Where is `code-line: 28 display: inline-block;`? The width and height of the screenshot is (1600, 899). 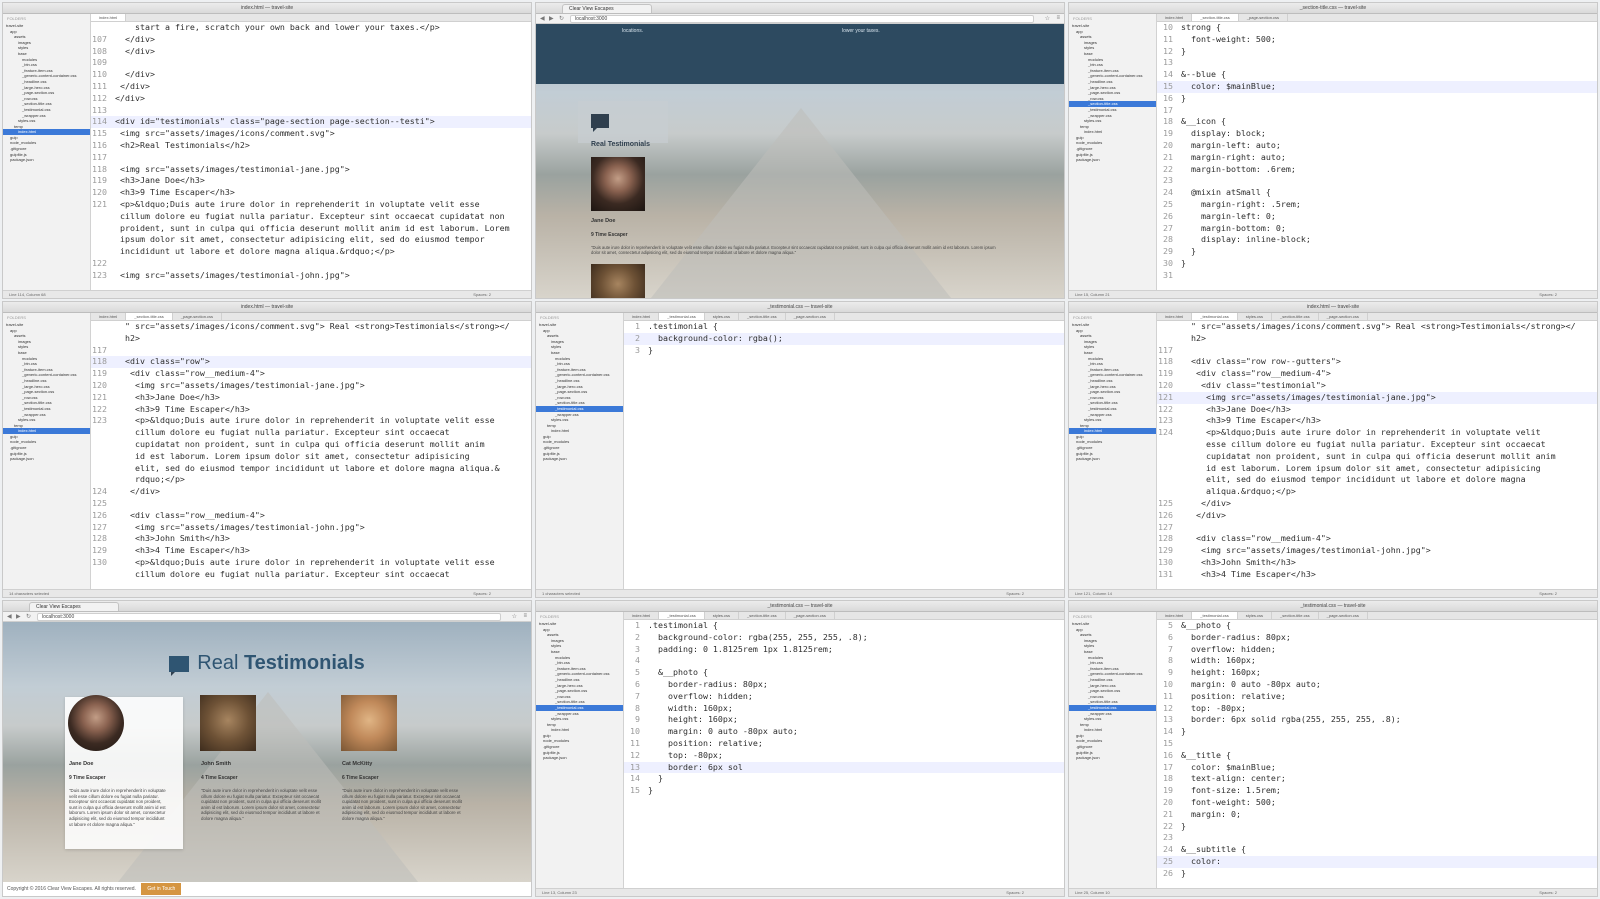
code-line: 28 display: inline-block; is located at coordinates (1377, 240).